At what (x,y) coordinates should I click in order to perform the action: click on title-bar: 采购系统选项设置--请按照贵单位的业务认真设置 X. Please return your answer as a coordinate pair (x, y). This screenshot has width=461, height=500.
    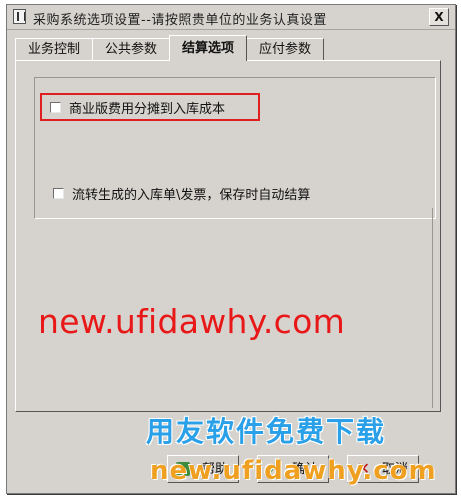
    Looking at the image, I should click on (231, 17).